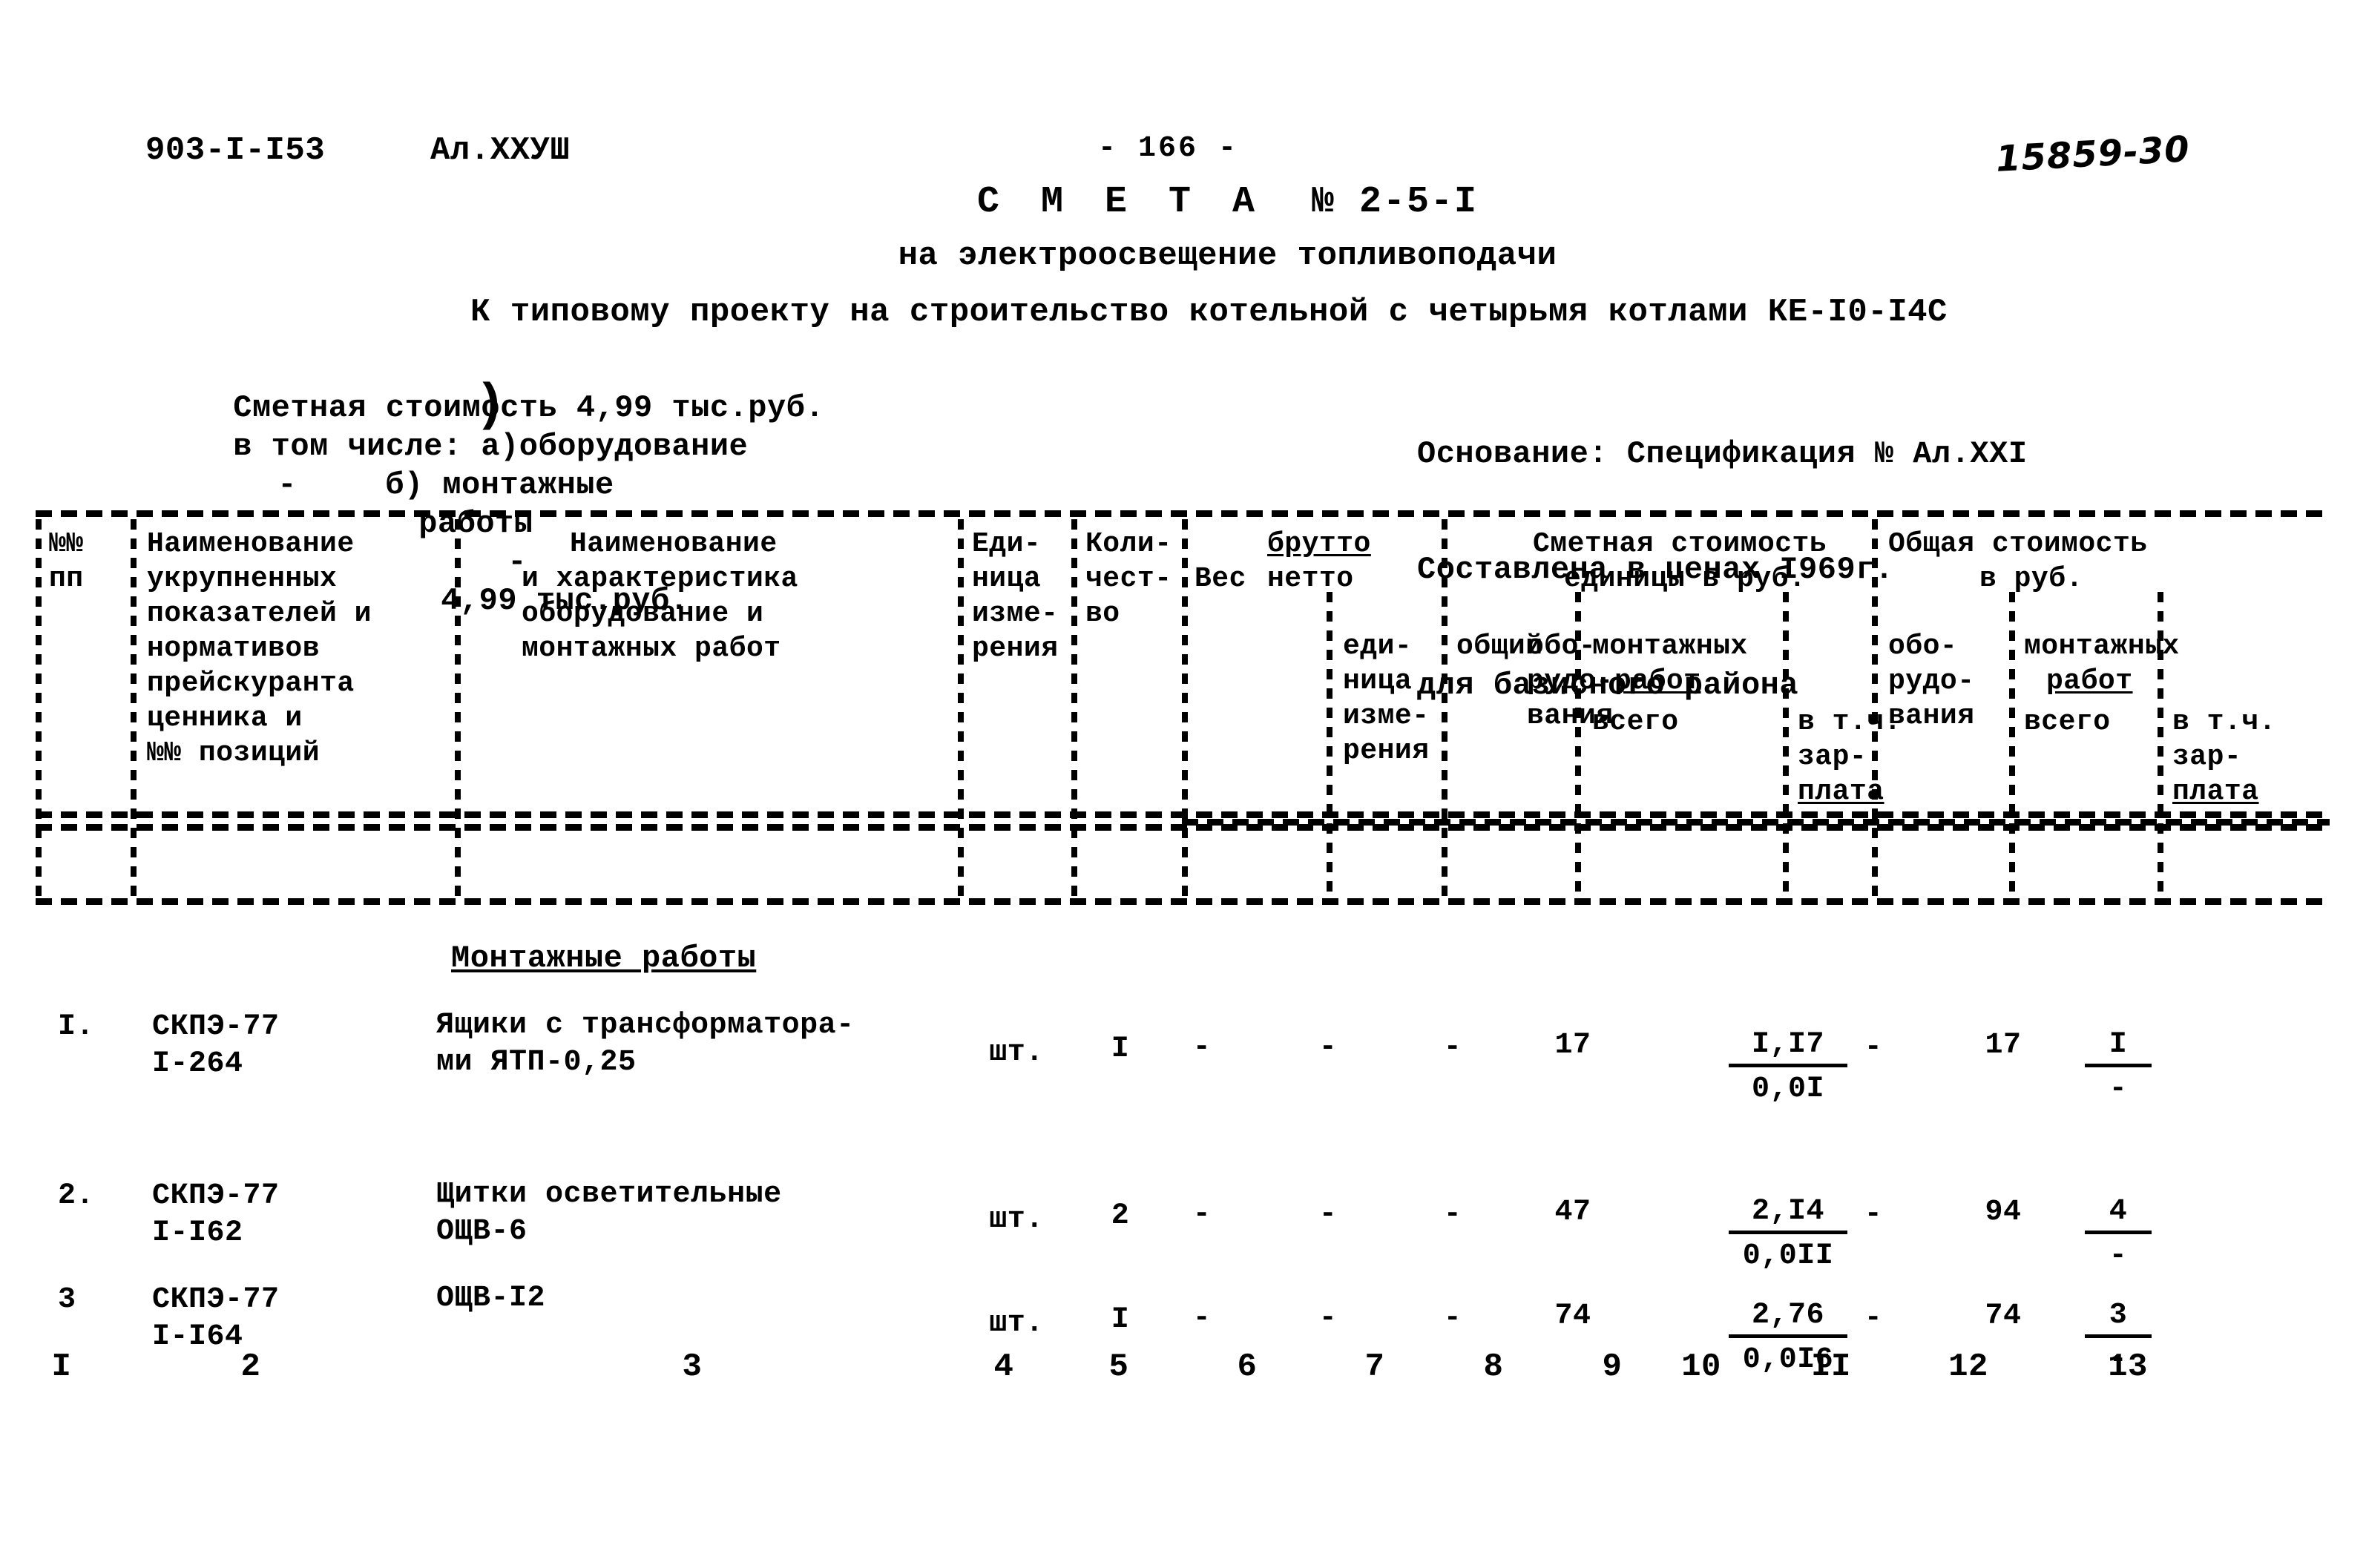  What do you see at coordinates (1016, 649) in the screenshot?
I see `header-col4-line4: рения` at bounding box center [1016, 649].